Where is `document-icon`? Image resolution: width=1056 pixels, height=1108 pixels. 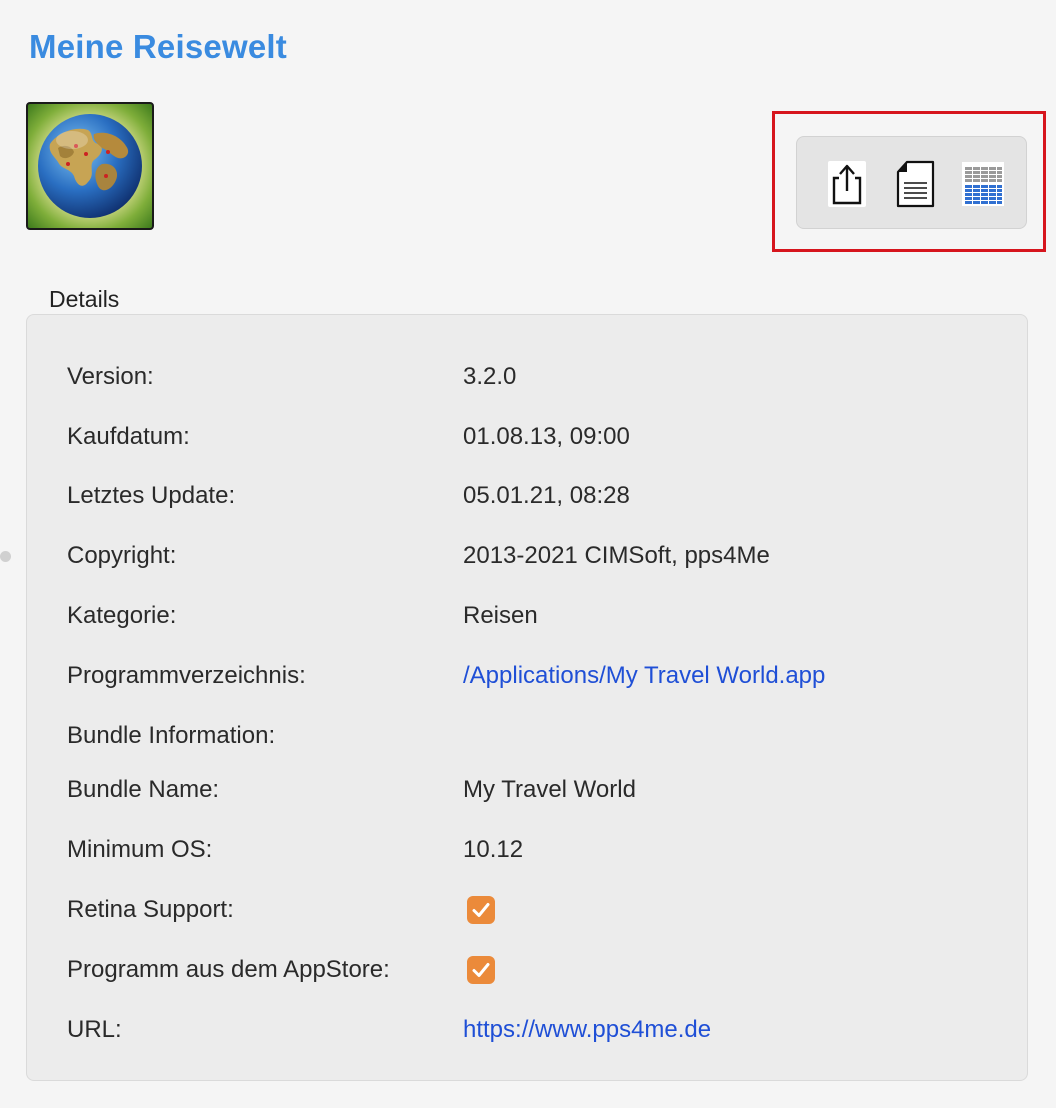 document-icon is located at coordinates (915, 184).